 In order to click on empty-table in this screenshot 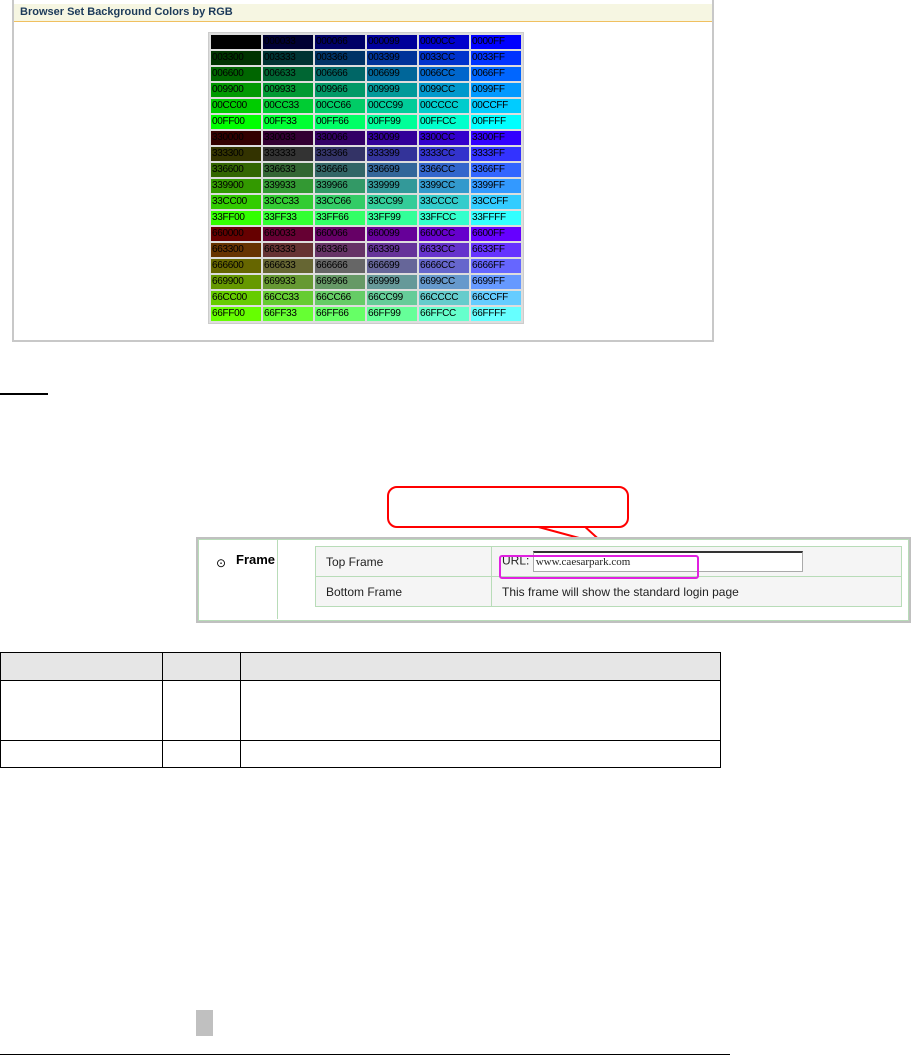, I will do `click(360, 710)`.